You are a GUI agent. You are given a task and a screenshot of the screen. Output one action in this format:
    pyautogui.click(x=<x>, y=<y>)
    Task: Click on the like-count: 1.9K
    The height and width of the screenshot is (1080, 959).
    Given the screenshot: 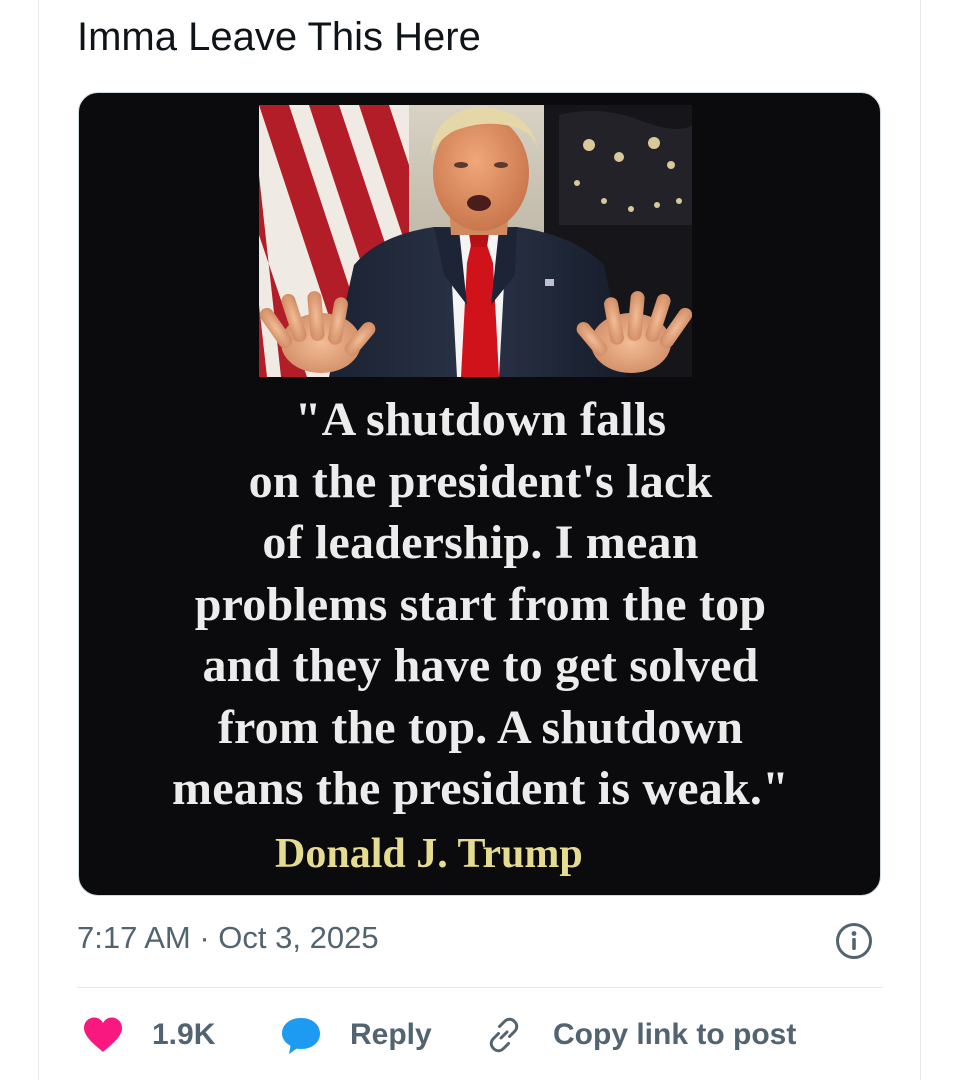 What is the action you would take?
    pyautogui.click(x=184, y=1034)
    